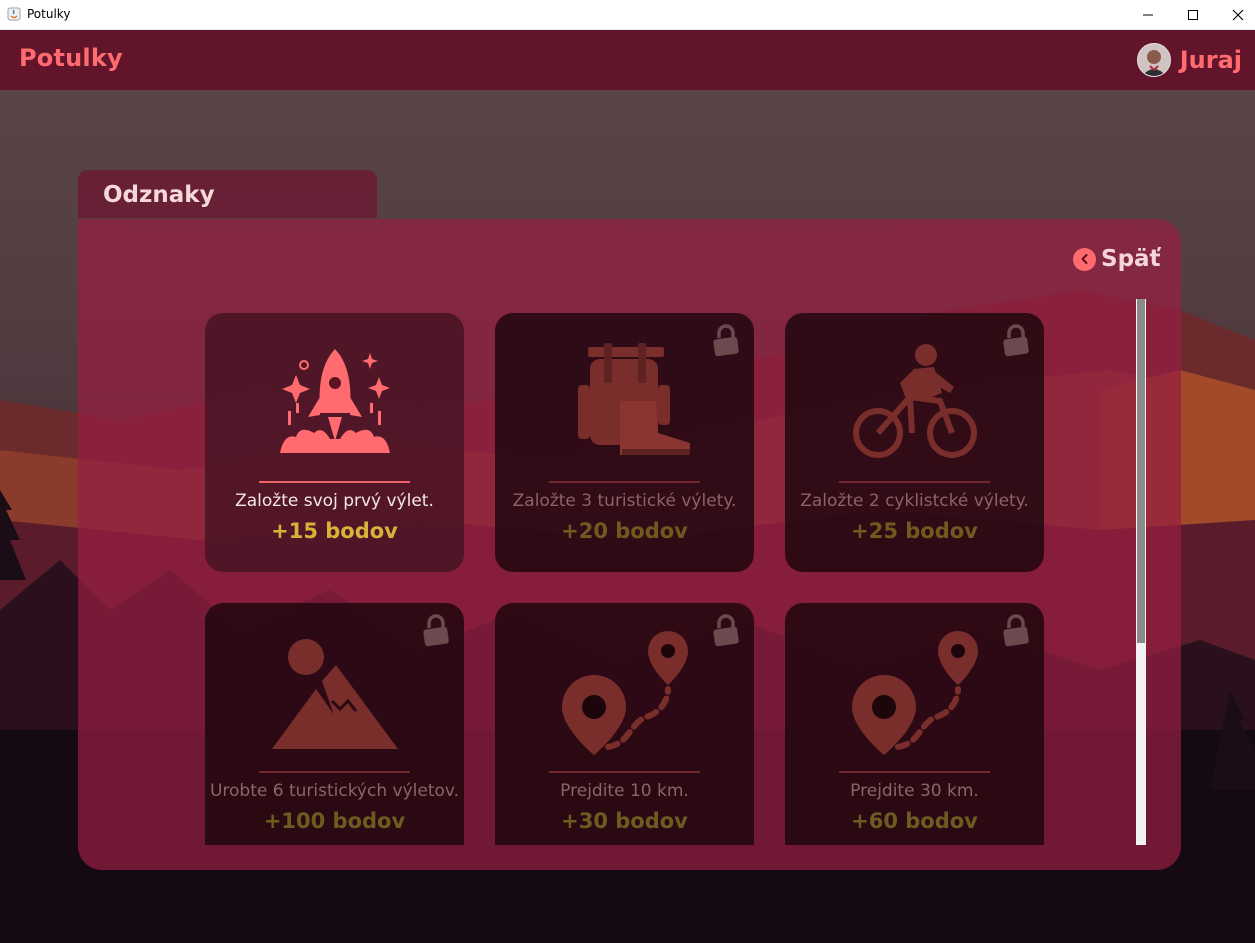 The width and height of the screenshot is (1255, 943). I want to click on vertical-scrollbar, so click(1141, 572).